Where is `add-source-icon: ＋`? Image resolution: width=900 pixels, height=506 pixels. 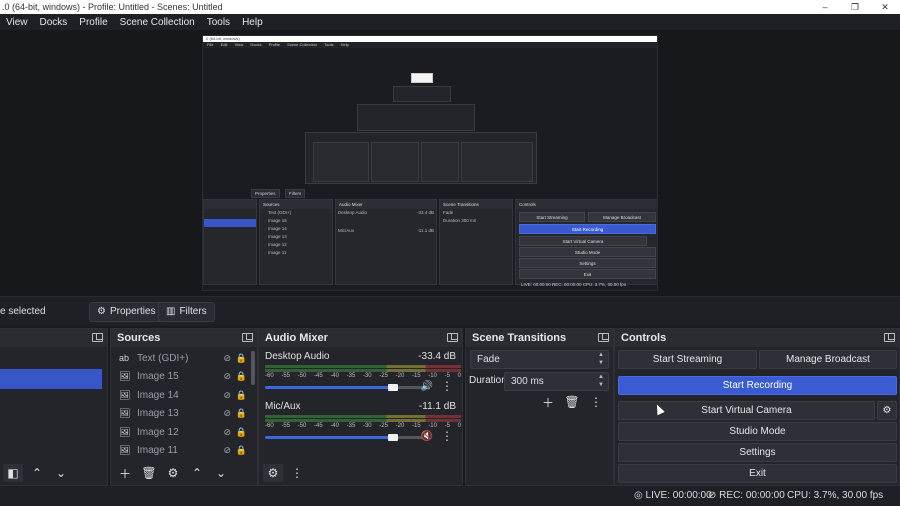 add-source-icon: ＋ is located at coordinates (125, 473).